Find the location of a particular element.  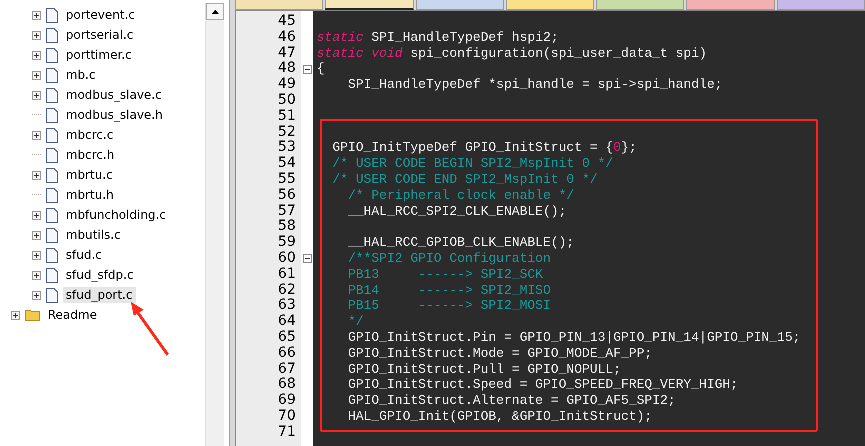

code-line: PB15 ------> SPI2_MOSI is located at coordinates (449, 306).